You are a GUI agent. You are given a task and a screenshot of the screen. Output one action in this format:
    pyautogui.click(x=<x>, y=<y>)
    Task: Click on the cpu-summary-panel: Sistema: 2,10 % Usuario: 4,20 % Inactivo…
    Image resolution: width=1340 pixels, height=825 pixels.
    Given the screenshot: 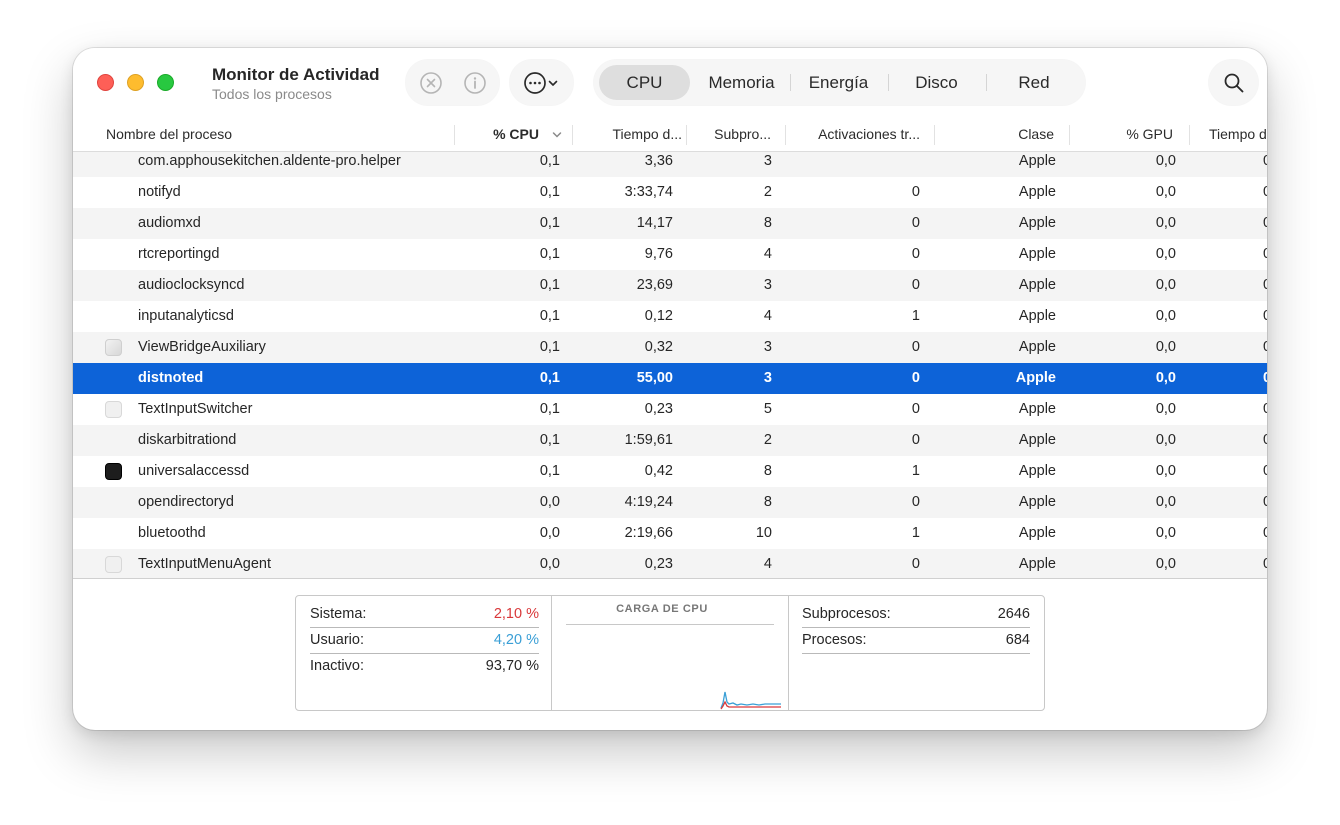 What is the action you would take?
    pyautogui.click(x=670, y=653)
    